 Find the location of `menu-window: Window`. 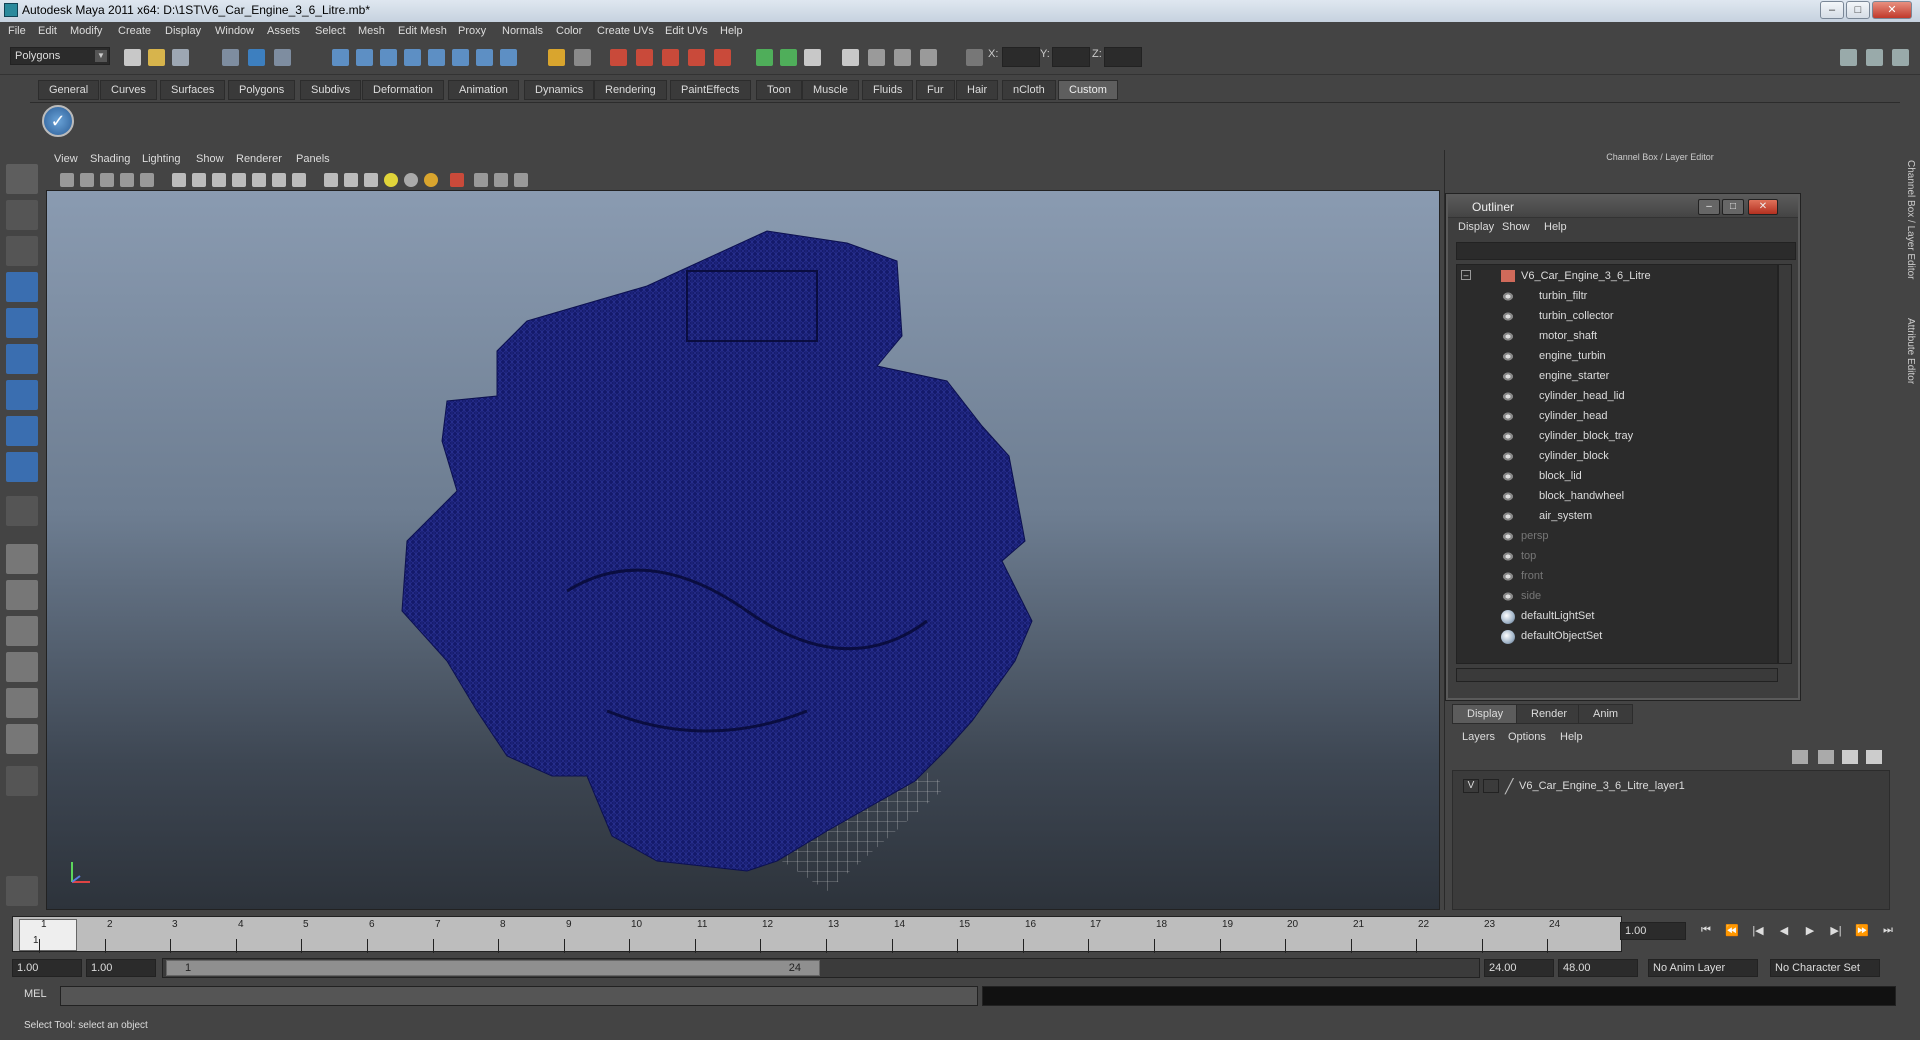

menu-window: Window is located at coordinates (234, 31).